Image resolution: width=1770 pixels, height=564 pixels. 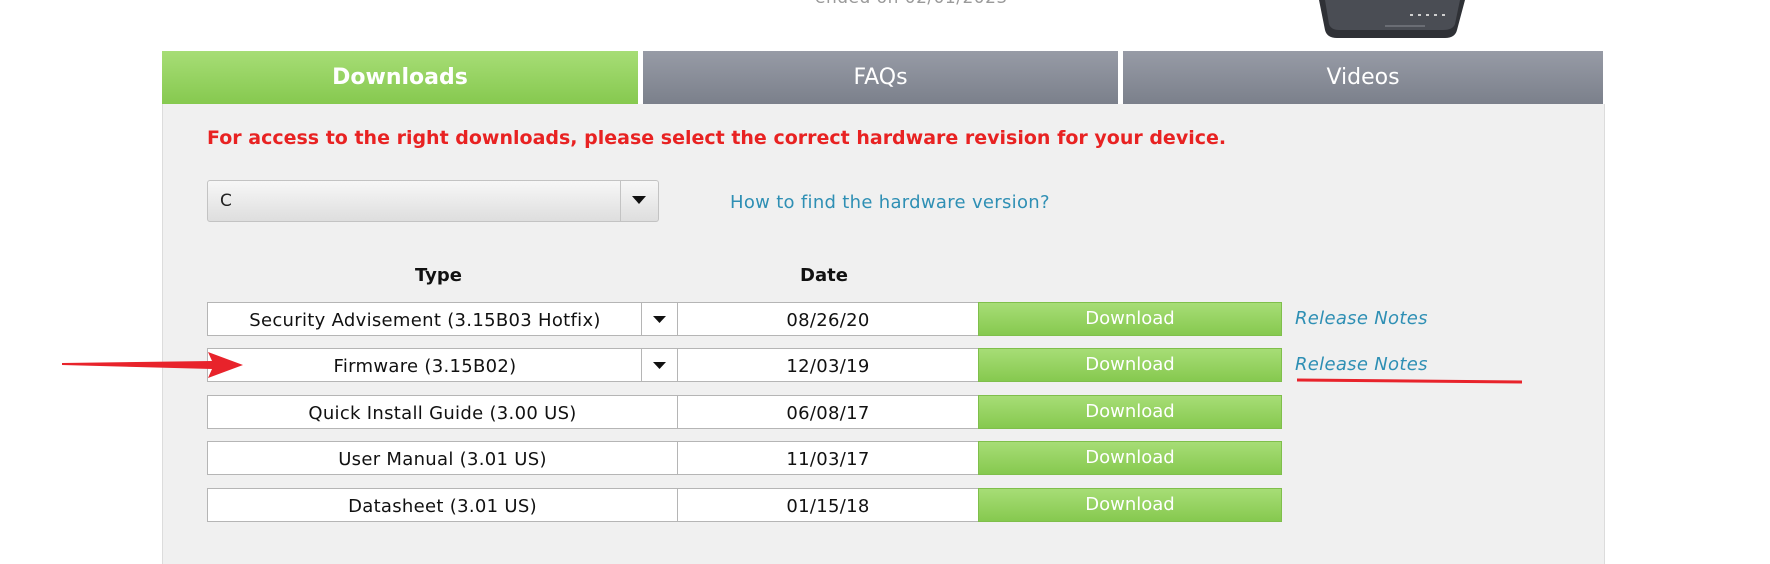 I want to click on date-cell: 12/03/19, so click(x=828, y=365).